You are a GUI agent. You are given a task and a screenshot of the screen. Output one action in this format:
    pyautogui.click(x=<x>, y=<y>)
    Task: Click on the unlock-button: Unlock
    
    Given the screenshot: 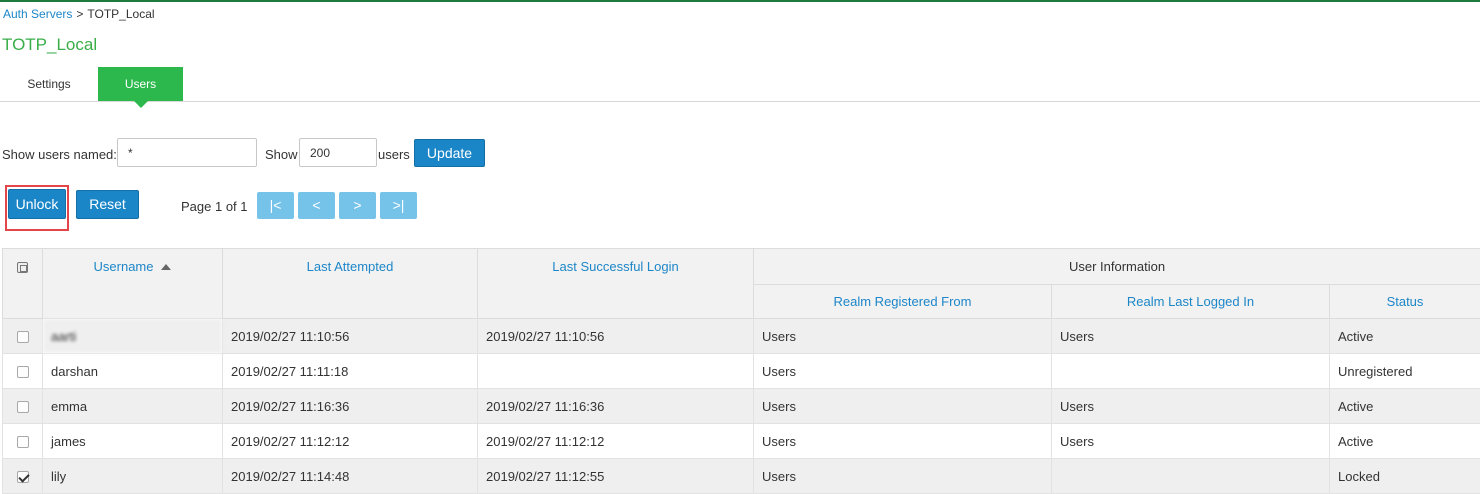 What is the action you would take?
    pyautogui.click(x=37, y=204)
    